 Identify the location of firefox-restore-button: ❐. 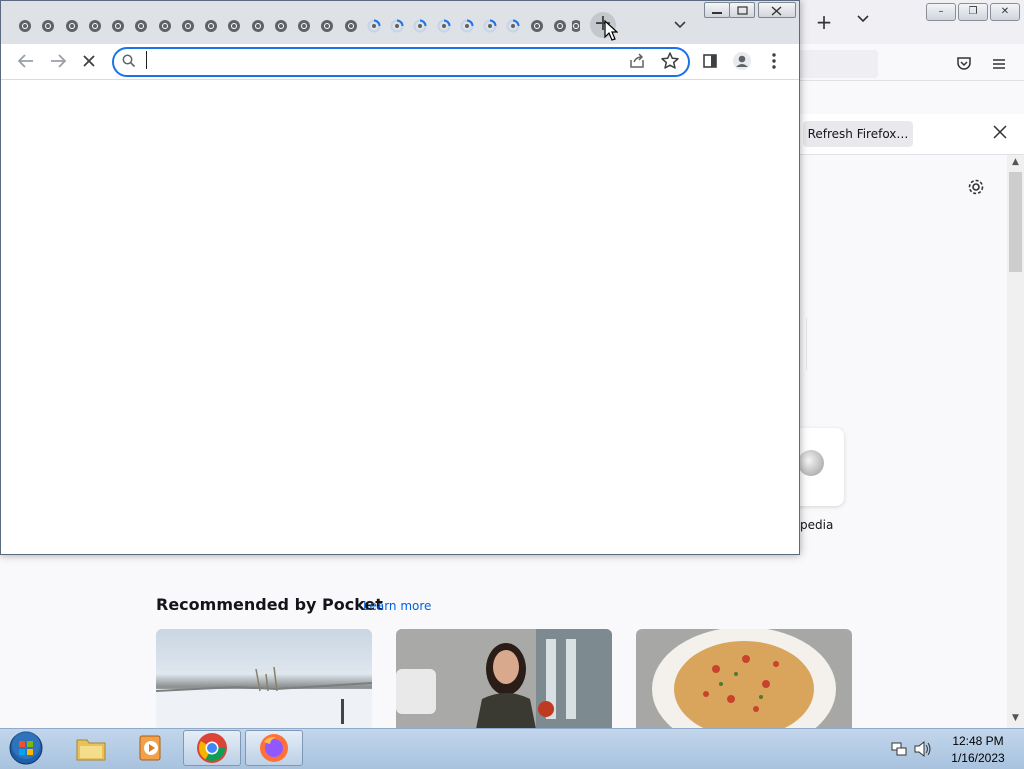
(973, 12).